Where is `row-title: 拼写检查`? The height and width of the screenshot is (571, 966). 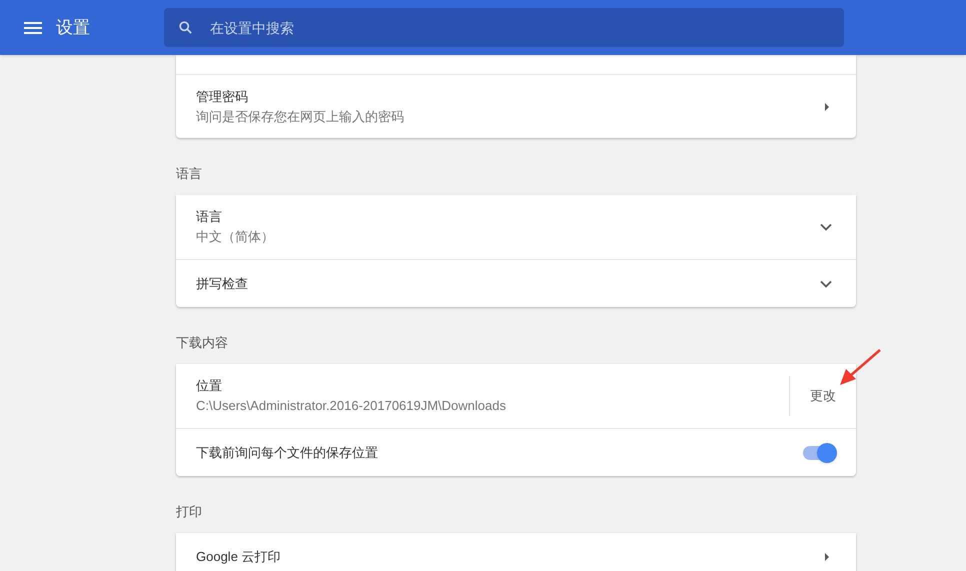
row-title: 拼写检查 is located at coordinates (222, 283).